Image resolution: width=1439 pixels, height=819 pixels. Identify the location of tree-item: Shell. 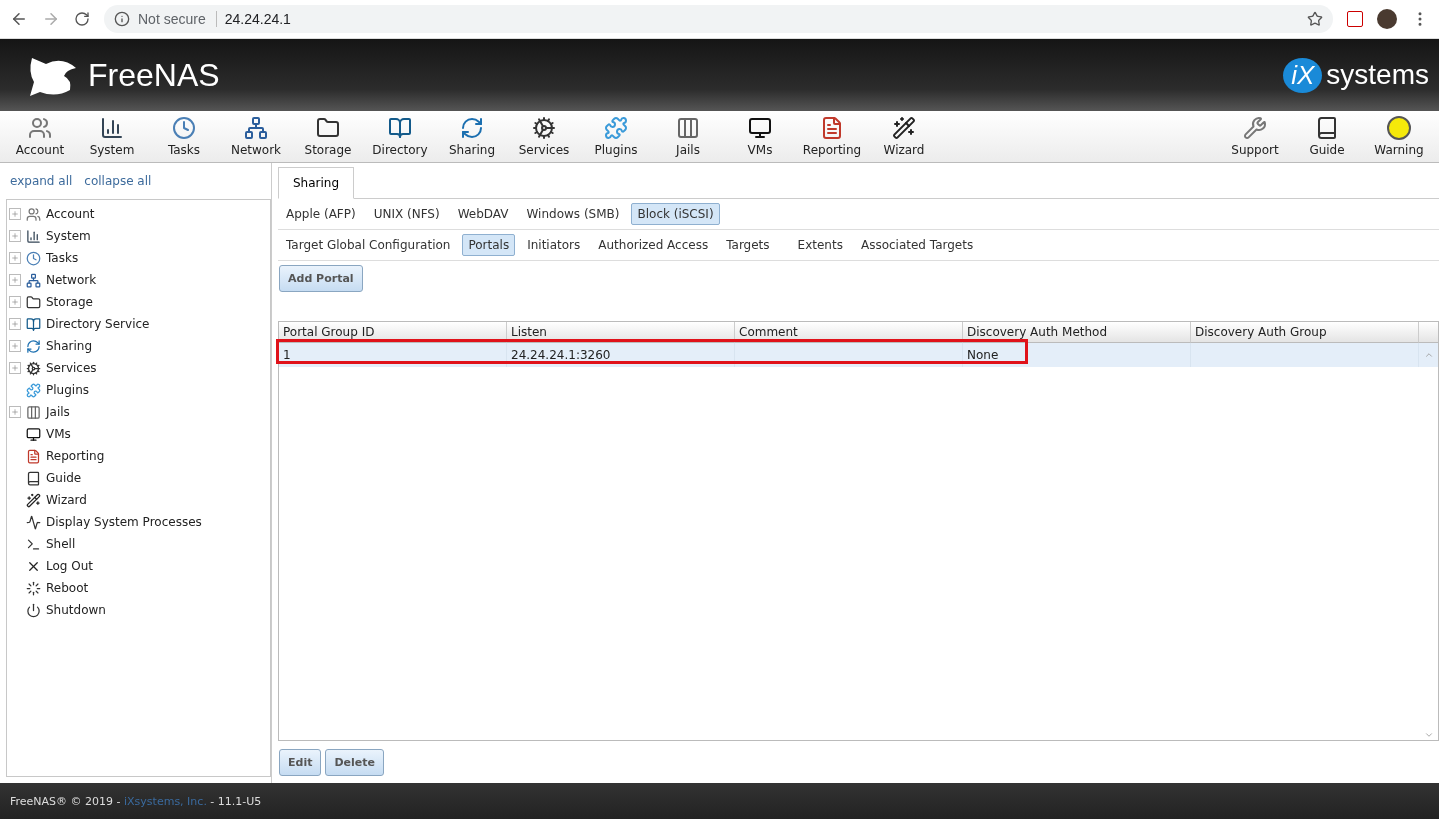
(61, 544).